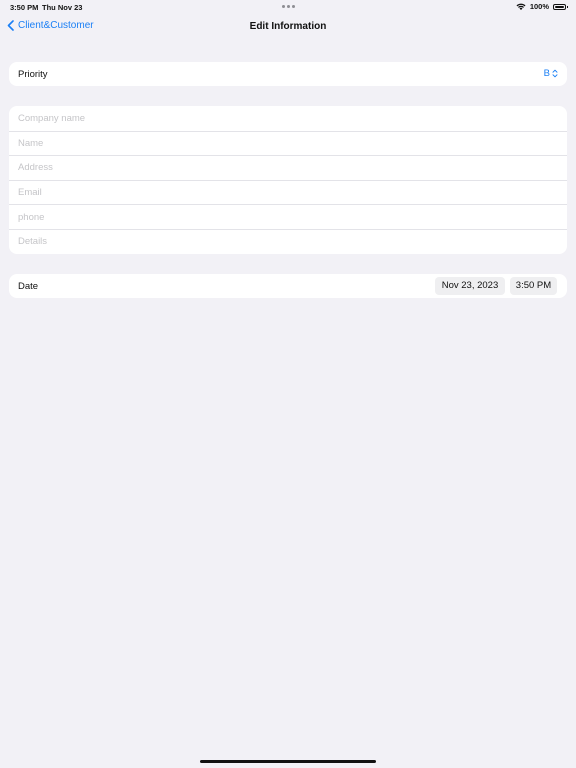 This screenshot has width=576, height=768. I want to click on status-bar: 3:50 PM Thu Nov 23 100%, so click(288, 7).